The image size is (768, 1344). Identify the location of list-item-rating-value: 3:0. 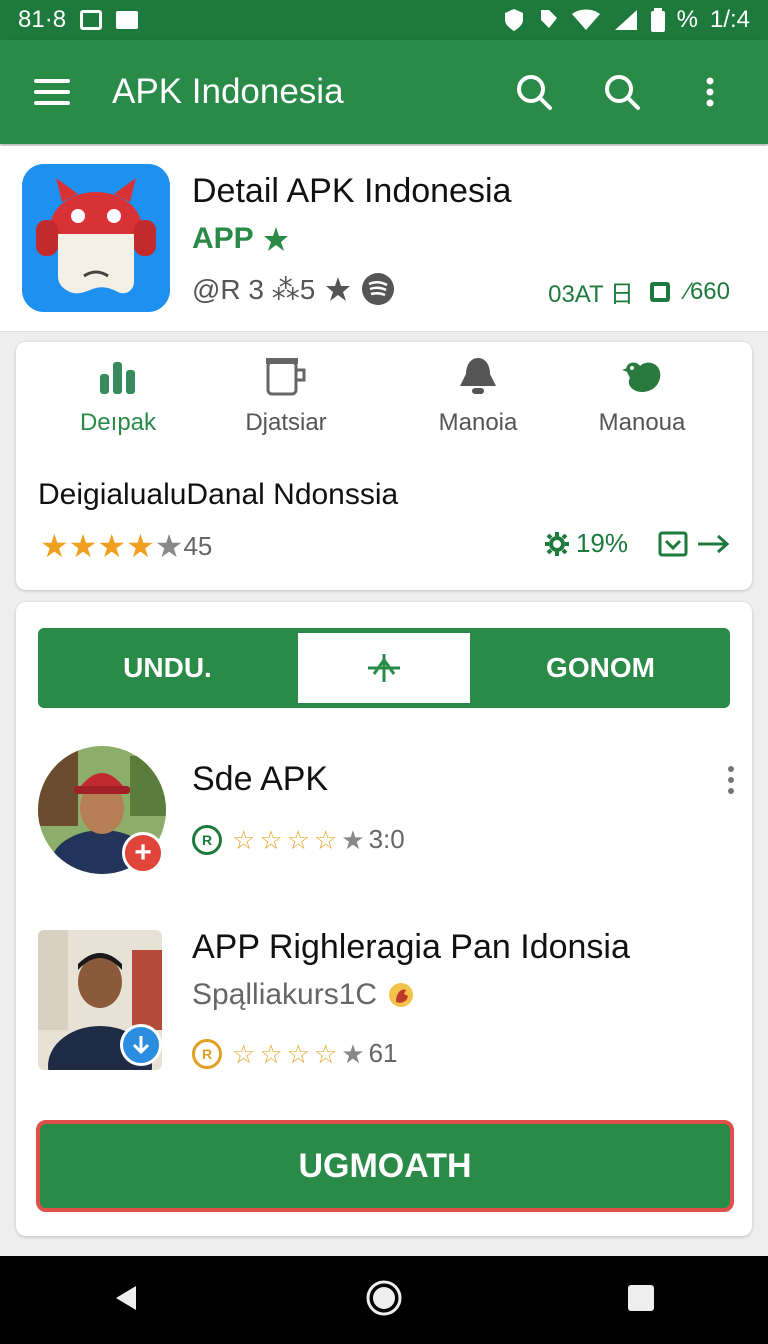
(386, 839).